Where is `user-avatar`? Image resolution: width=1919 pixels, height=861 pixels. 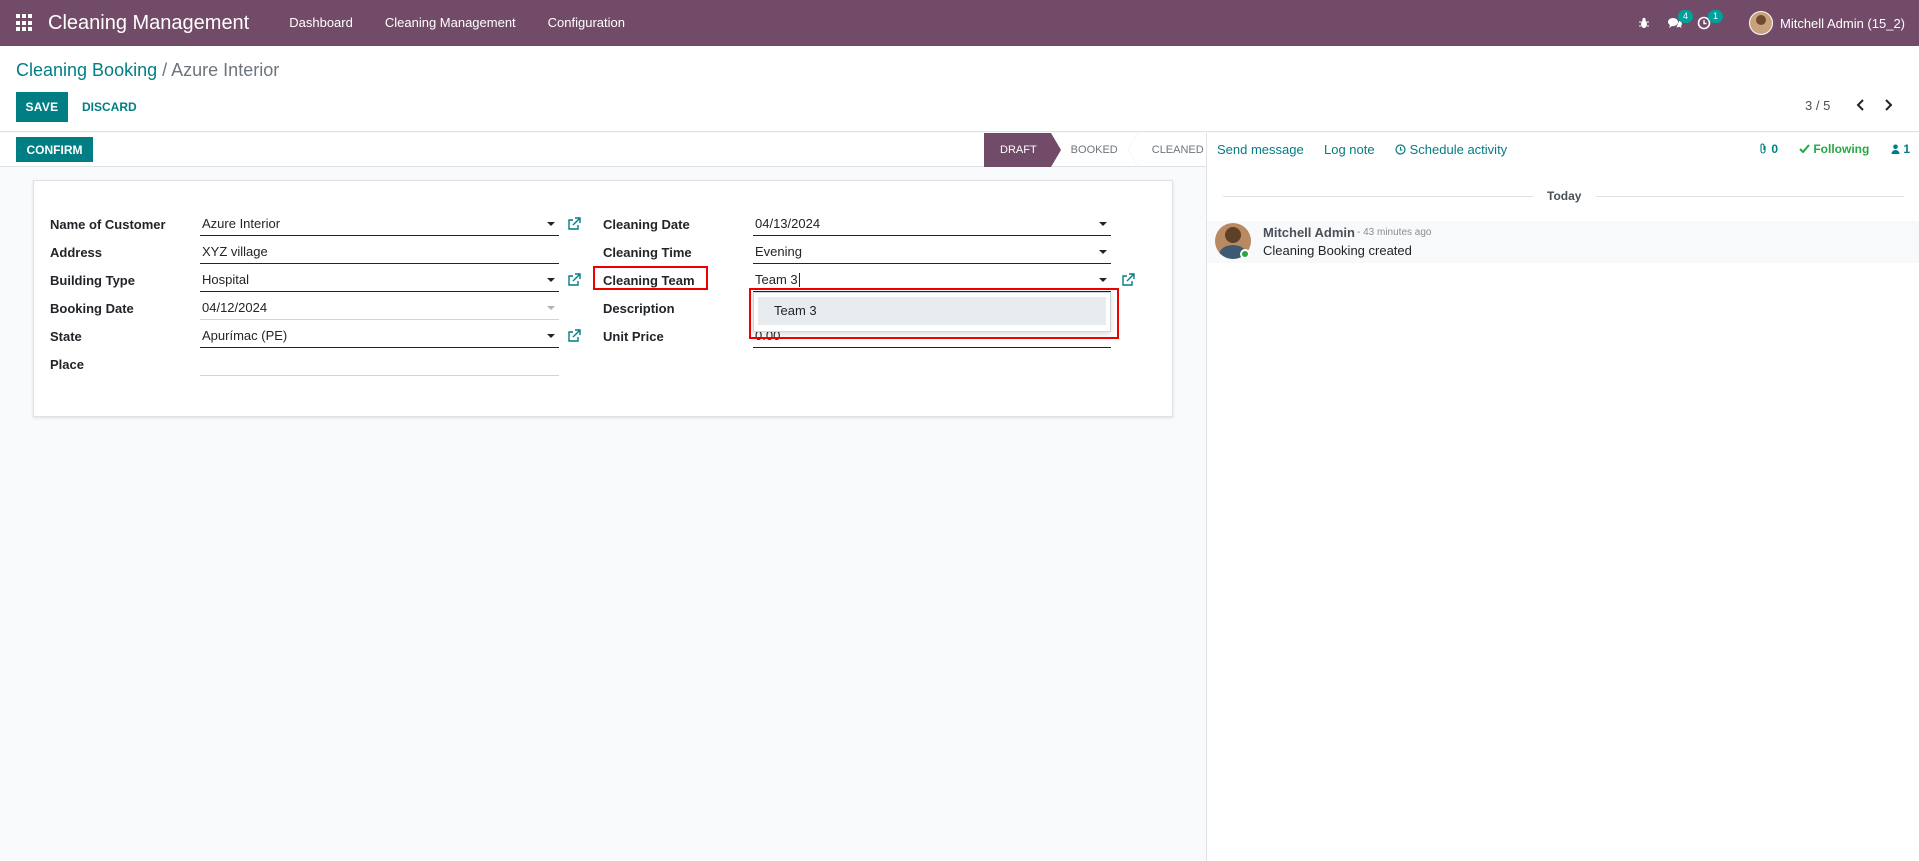
user-avatar is located at coordinates (1761, 23).